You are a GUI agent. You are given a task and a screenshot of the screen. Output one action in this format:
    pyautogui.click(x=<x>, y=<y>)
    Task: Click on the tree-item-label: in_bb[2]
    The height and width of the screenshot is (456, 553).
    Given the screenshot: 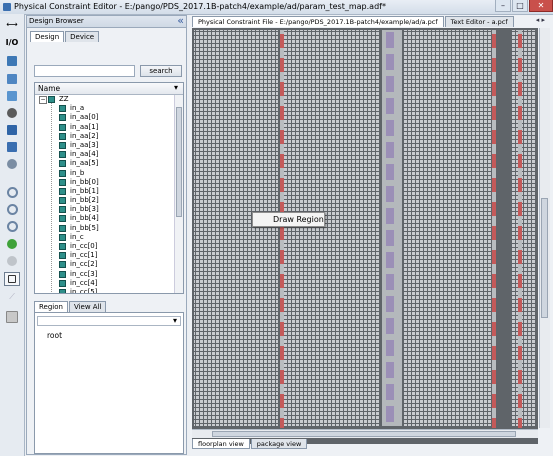 What is the action you would take?
    pyautogui.click(x=84, y=200)
    